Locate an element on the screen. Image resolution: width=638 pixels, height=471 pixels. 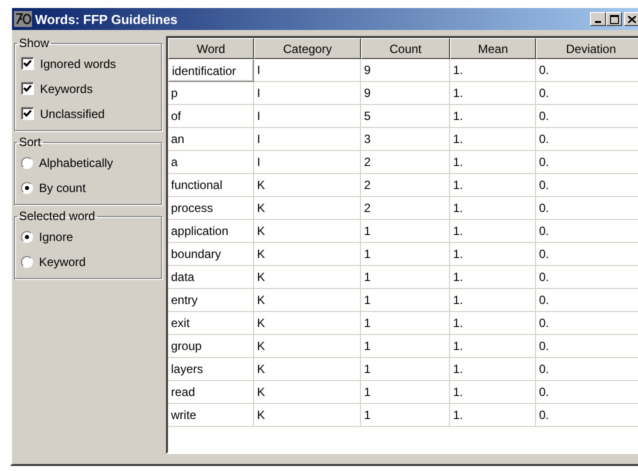
table-cell: functional is located at coordinates (211, 185).